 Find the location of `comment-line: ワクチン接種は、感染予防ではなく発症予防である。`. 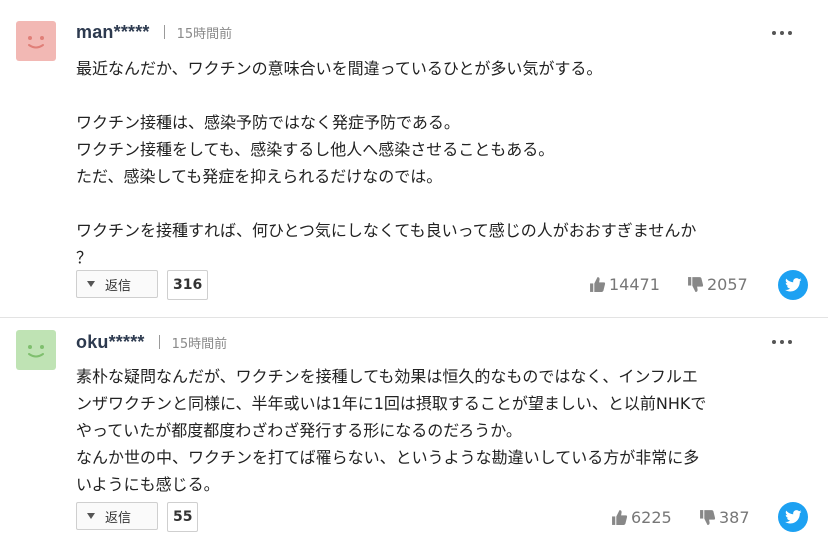

comment-line: ワクチン接種は、感染予防ではなく発症予防である。 is located at coordinates (268, 122).